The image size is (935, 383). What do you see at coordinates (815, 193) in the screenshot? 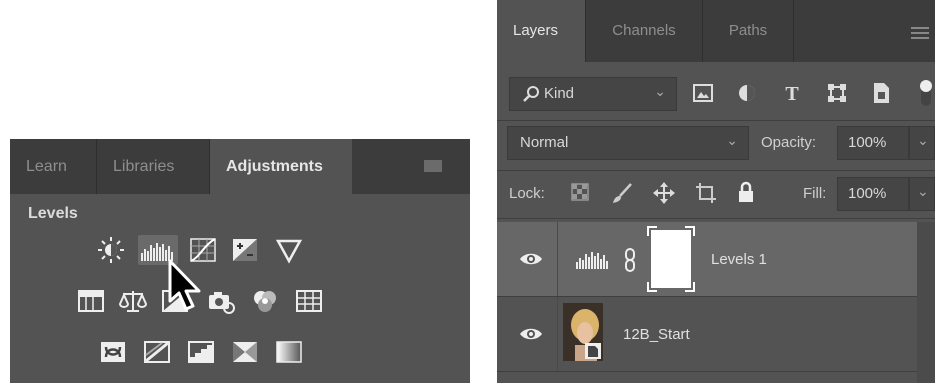
I see `fill-label: Fill:` at bounding box center [815, 193].